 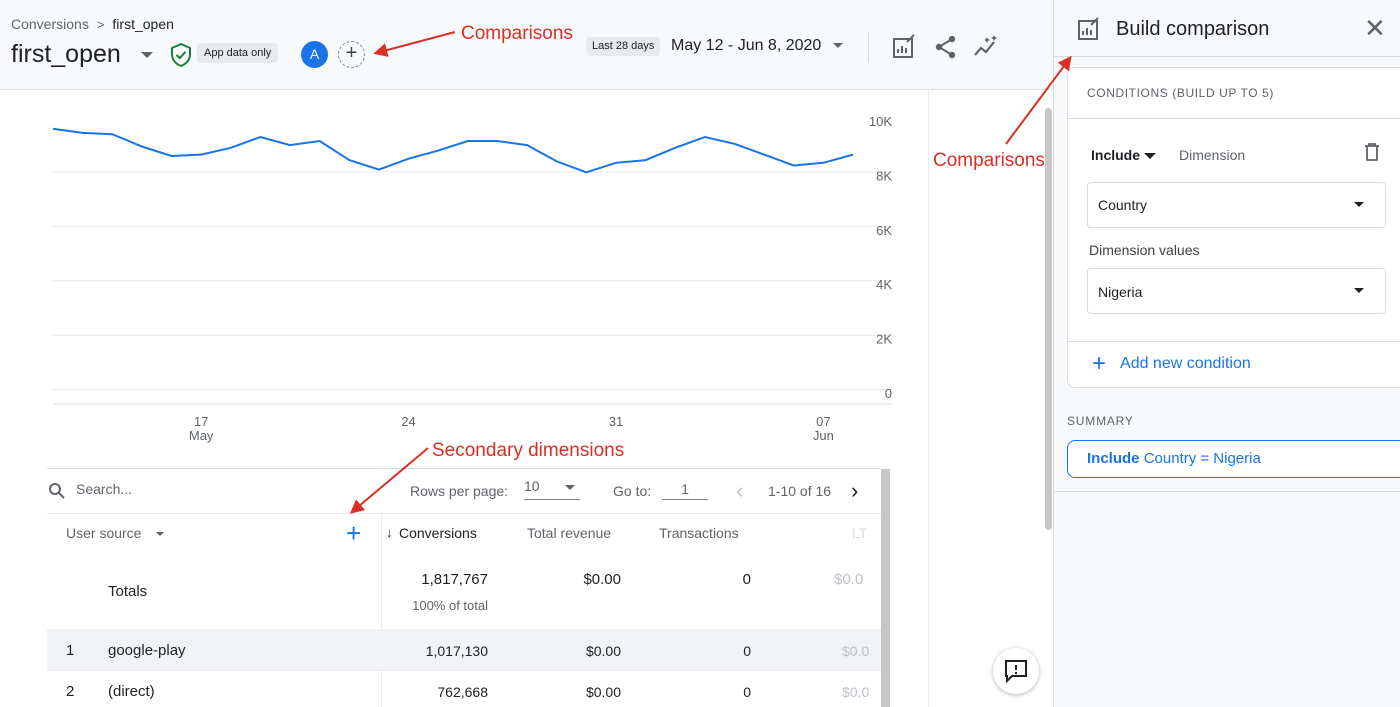 What do you see at coordinates (849, 579) in the screenshot?
I see `totals-ltv: $0.0` at bounding box center [849, 579].